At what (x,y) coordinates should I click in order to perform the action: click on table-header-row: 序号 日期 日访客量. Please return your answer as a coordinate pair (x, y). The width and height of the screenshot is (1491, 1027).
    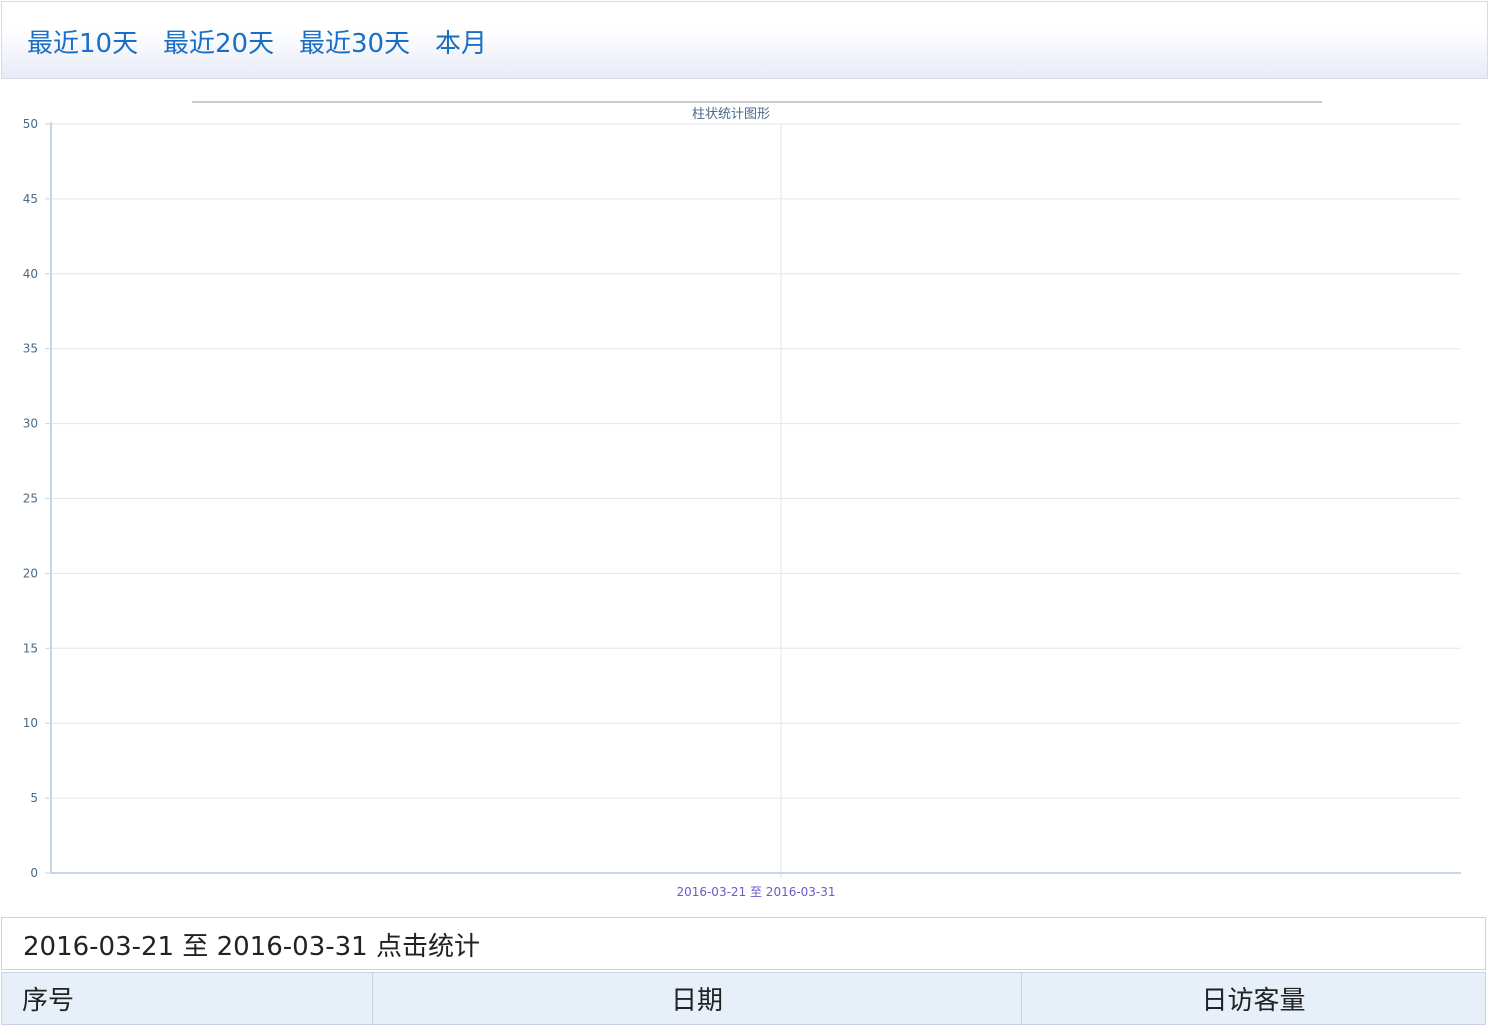
    Looking at the image, I should click on (743, 998).